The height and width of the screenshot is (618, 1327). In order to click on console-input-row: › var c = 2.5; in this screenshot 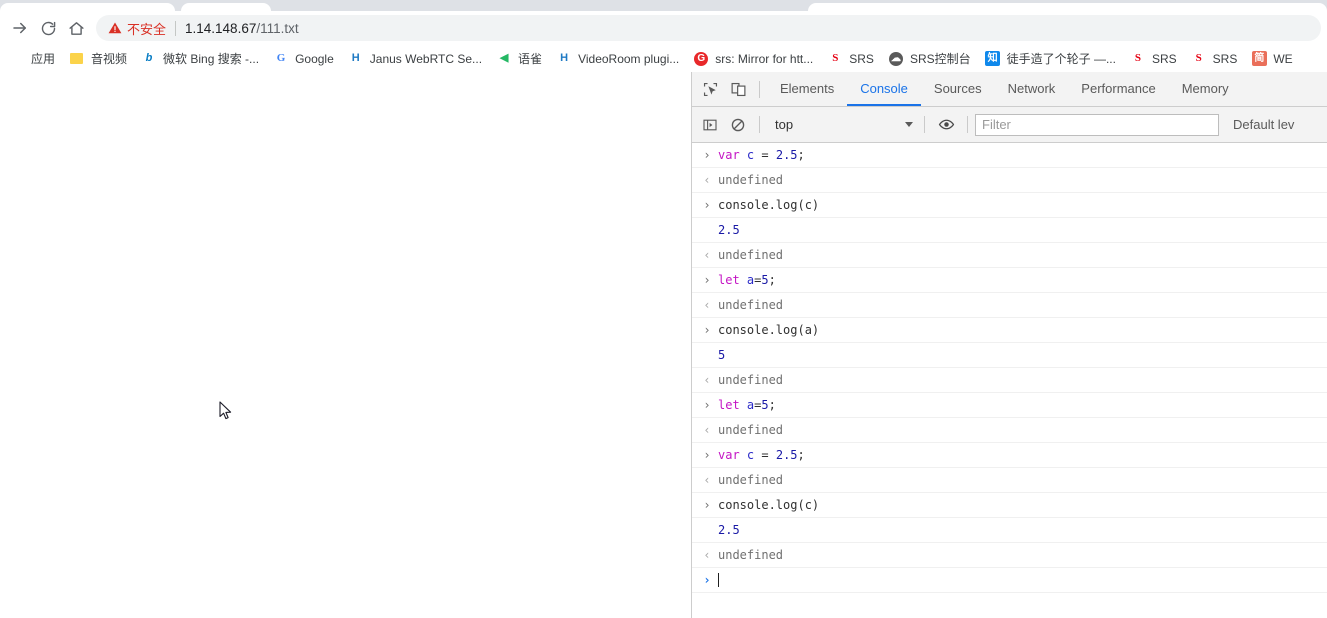, I will do `click(1009, 455)`.